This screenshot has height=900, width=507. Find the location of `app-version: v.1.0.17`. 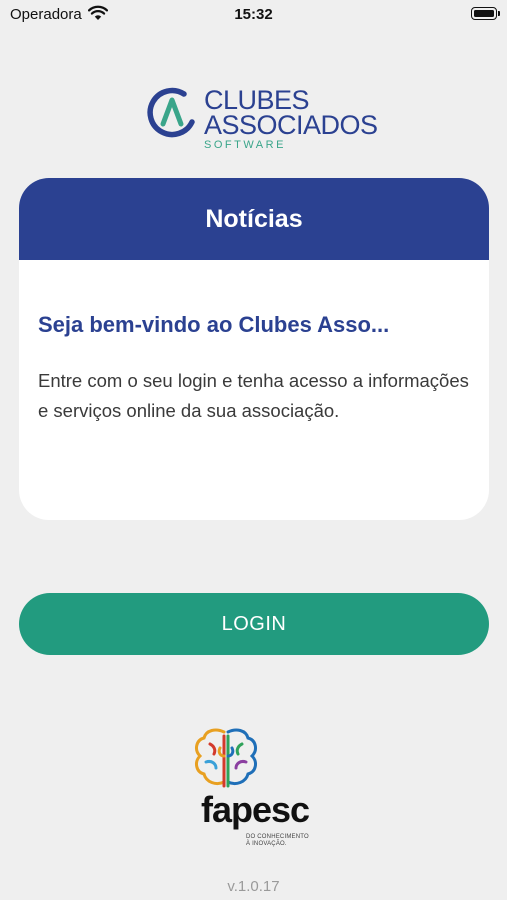

app-version: v.1.0.17 is located at coordinates (253, 886).